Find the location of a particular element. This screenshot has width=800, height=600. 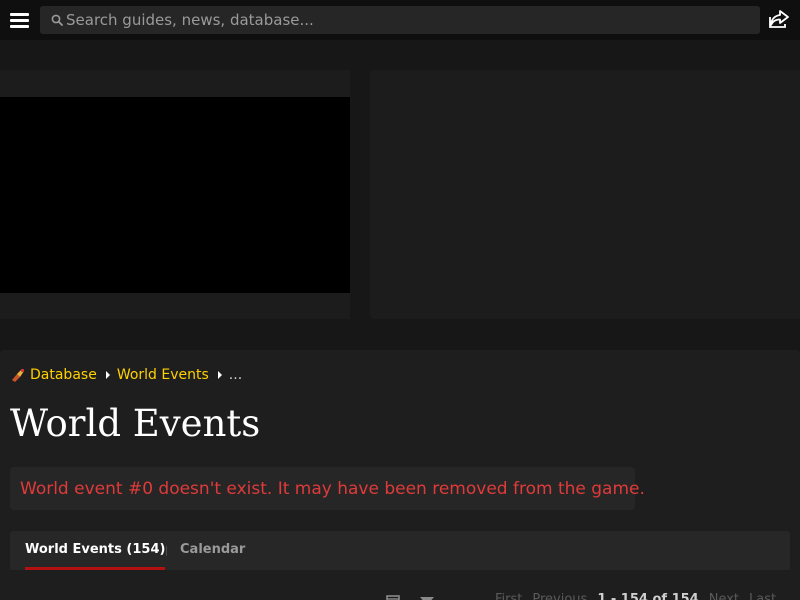

pager-count: 1 - 154 of 154 is located at coordinates (648, 596).